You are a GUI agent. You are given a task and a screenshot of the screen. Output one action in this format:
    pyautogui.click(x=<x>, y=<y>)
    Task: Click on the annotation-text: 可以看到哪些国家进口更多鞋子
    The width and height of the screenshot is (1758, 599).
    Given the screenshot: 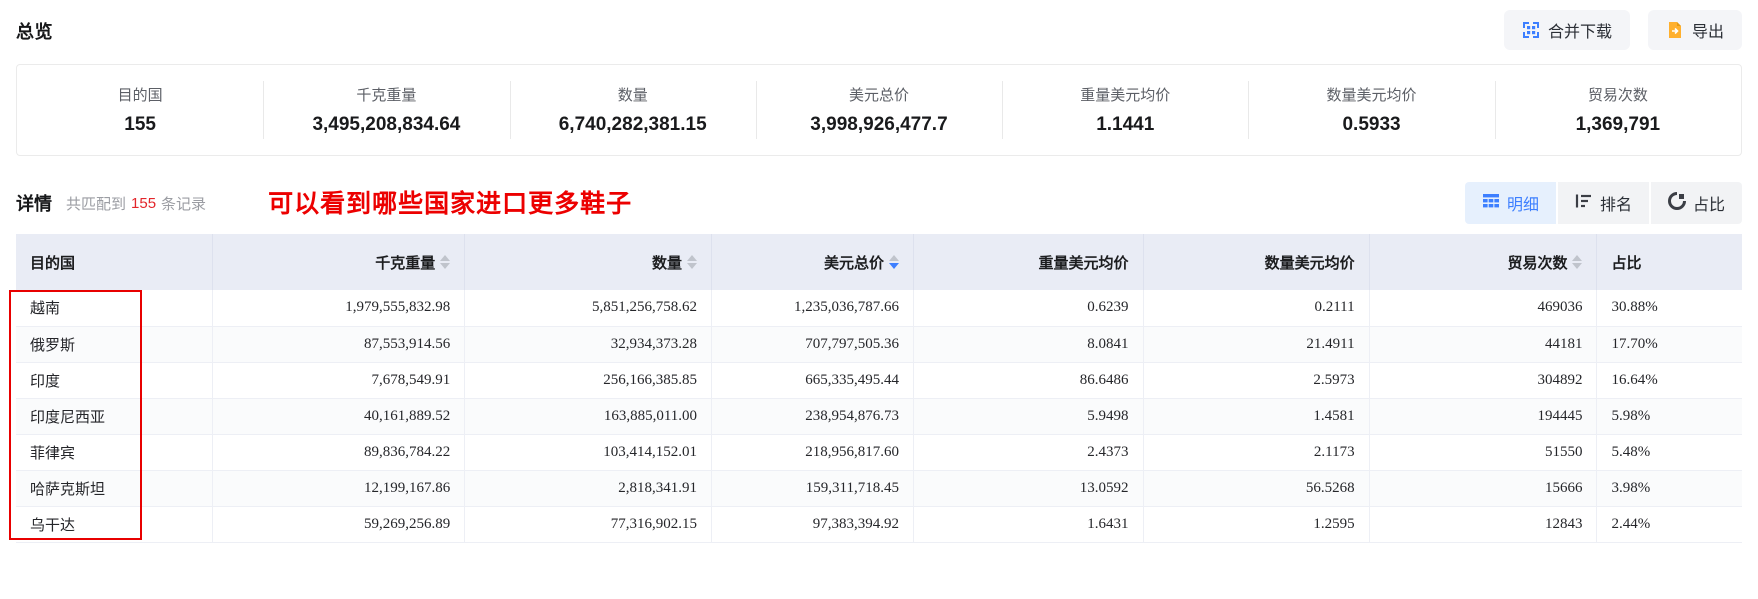 What is the action you would take?
    pyautogui.click(x=450, y=203)
    